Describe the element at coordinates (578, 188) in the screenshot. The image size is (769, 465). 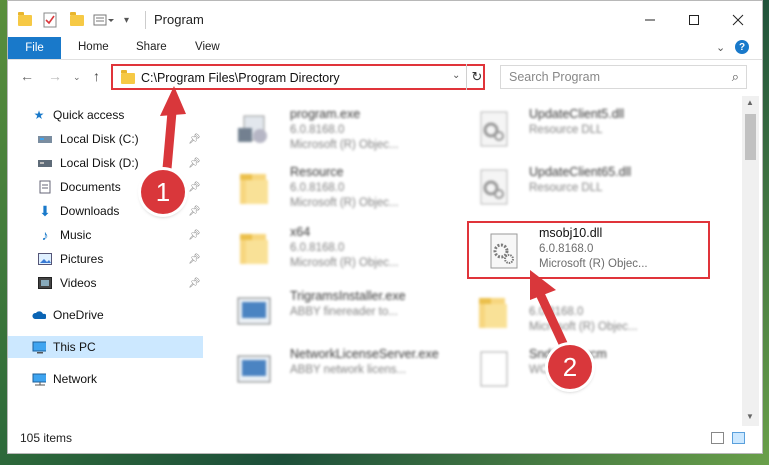
I see `file-tile: UpdateClient65.dll Resource DLL` at that location.